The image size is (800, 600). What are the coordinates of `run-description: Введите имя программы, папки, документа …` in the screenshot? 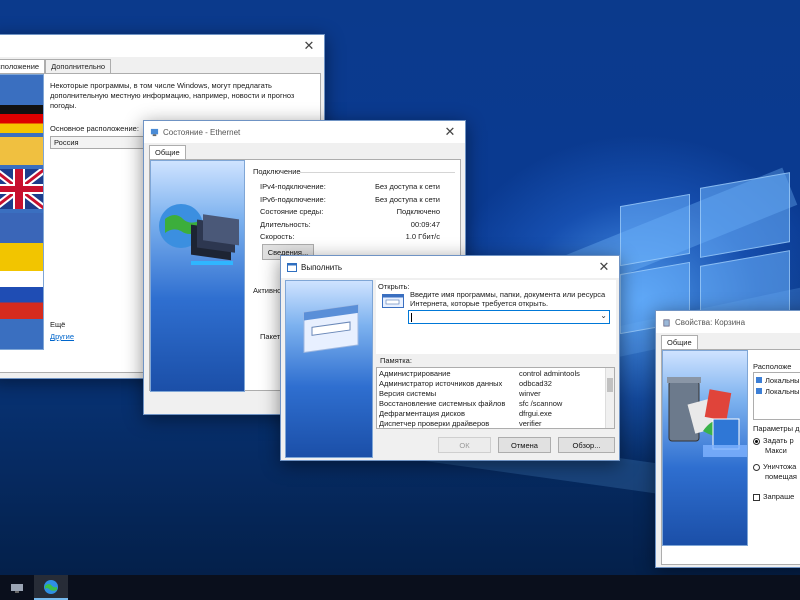 It's located at (508, 299).